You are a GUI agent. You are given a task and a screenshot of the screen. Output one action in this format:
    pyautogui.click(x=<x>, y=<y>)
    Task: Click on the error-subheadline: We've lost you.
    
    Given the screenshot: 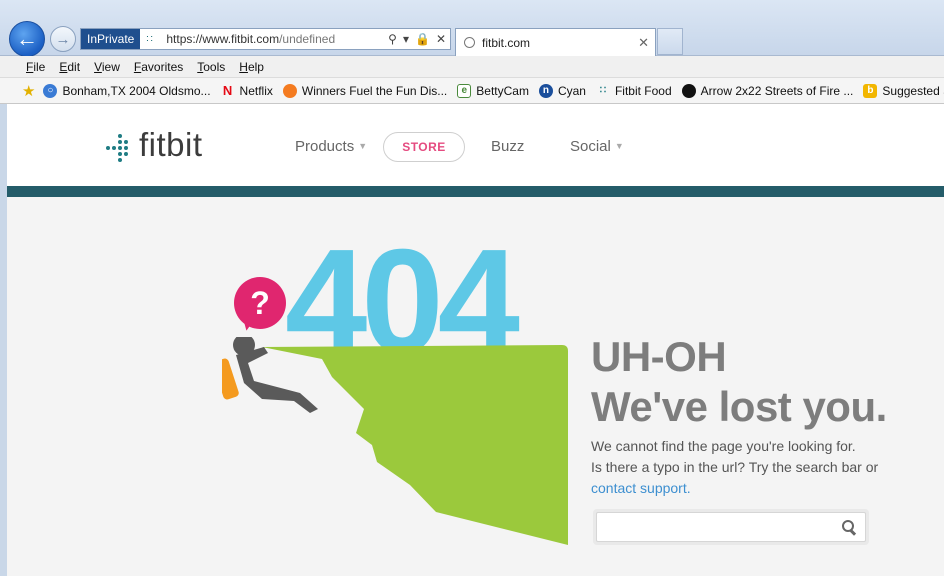 What is the action you would take?
    pyautogui.click(x=739, y=406)
    